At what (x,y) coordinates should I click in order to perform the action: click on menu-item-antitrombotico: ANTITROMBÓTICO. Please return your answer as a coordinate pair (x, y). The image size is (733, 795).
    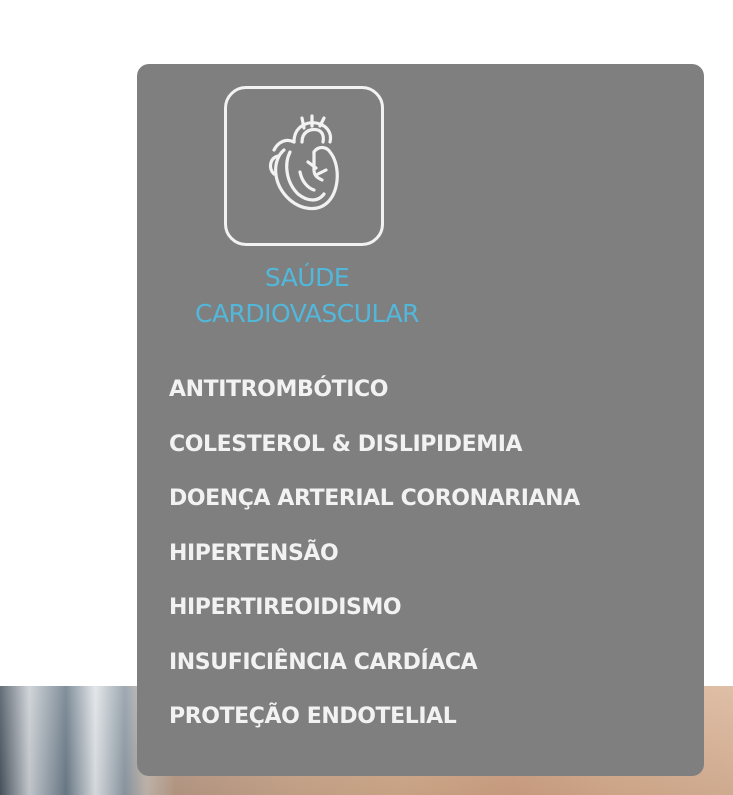
    Looking at the image, I should click on (374, 389).